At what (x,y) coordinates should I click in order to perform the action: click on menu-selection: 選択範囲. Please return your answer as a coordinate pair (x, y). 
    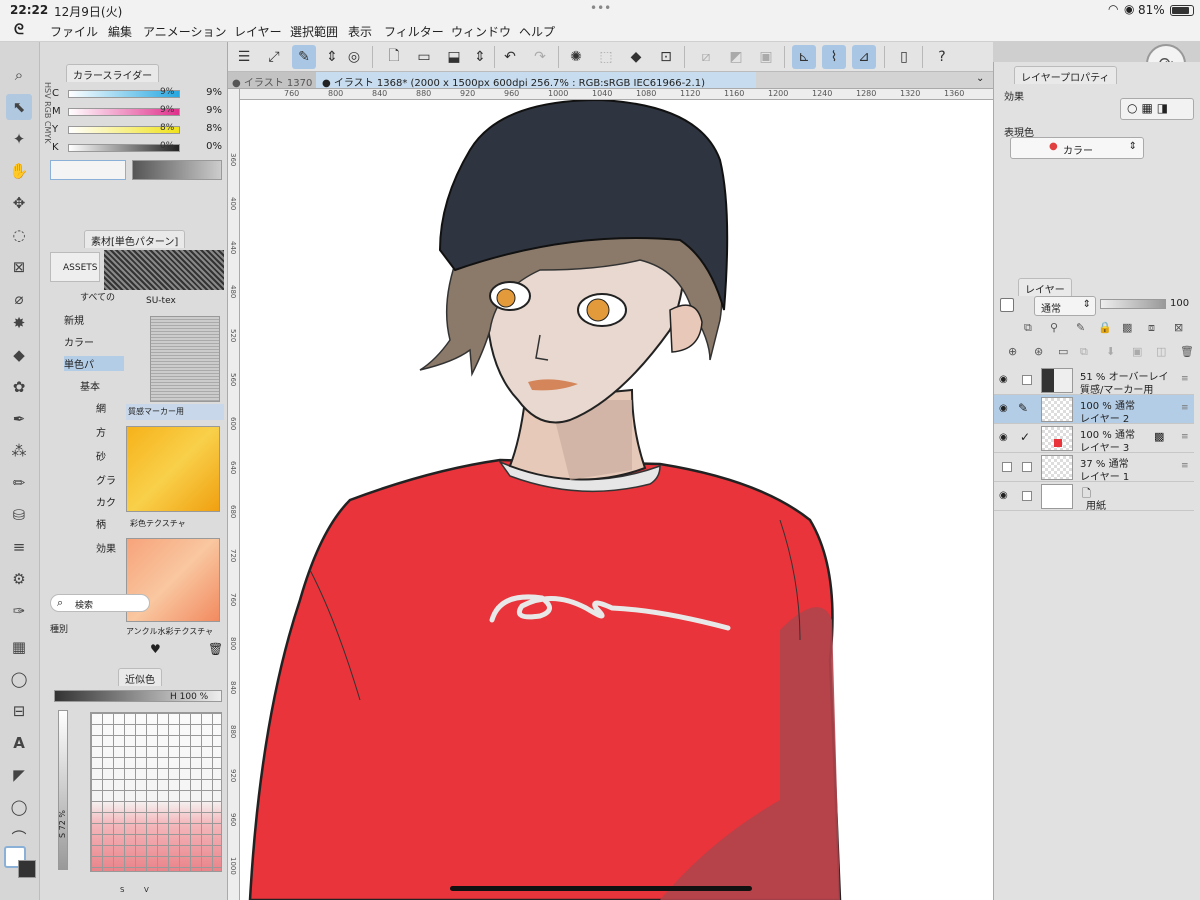
    Looking at the image, I should click on (314, 31).